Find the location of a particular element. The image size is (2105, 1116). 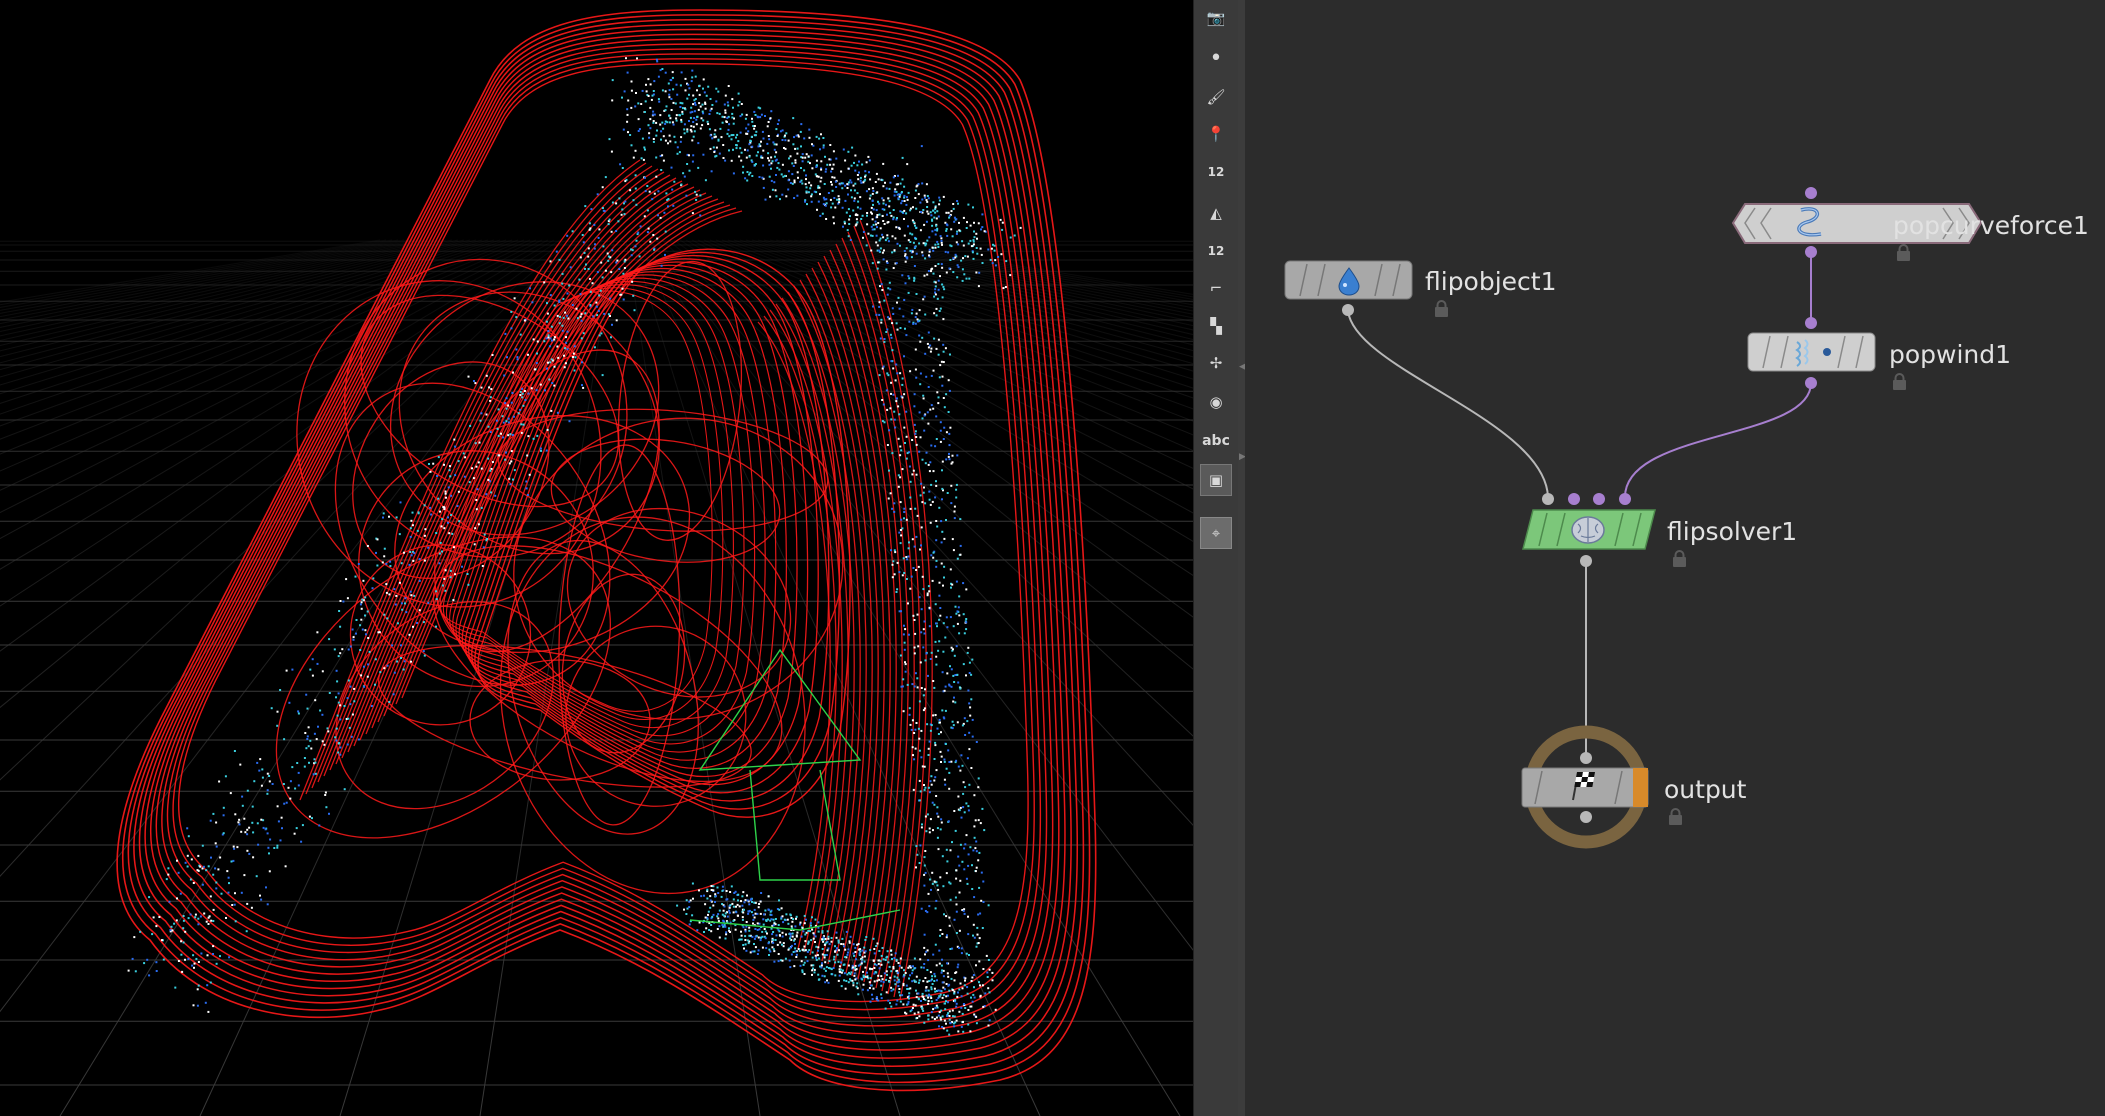

point-icon: • is located at coordinates (1216, 58).